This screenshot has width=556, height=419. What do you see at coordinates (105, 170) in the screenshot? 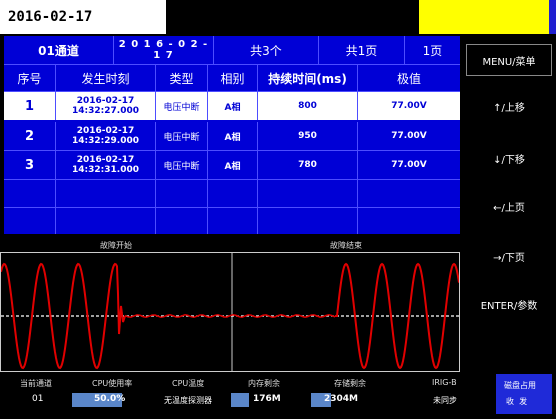
I see `row-time: 14:32:31.000` at bounding box center [105, 170].